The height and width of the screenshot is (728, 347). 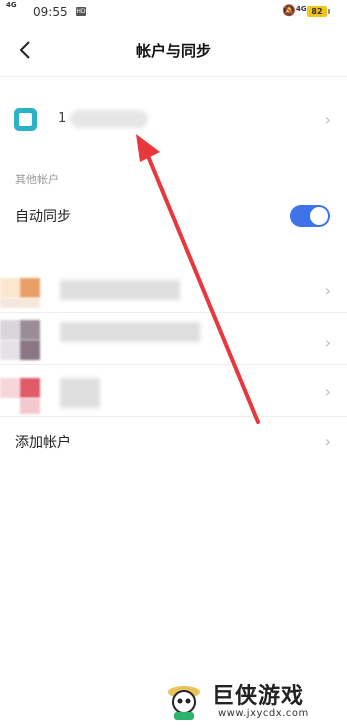 I want to click on auto-sync-label: 自动同步, so click(x=43, y=217).